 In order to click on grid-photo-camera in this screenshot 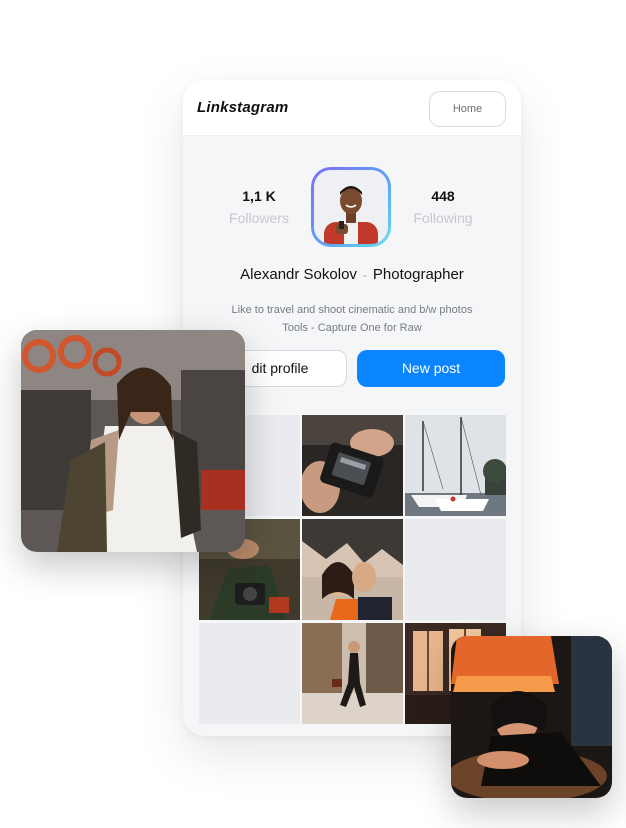, I will do `click(352, 465)`.